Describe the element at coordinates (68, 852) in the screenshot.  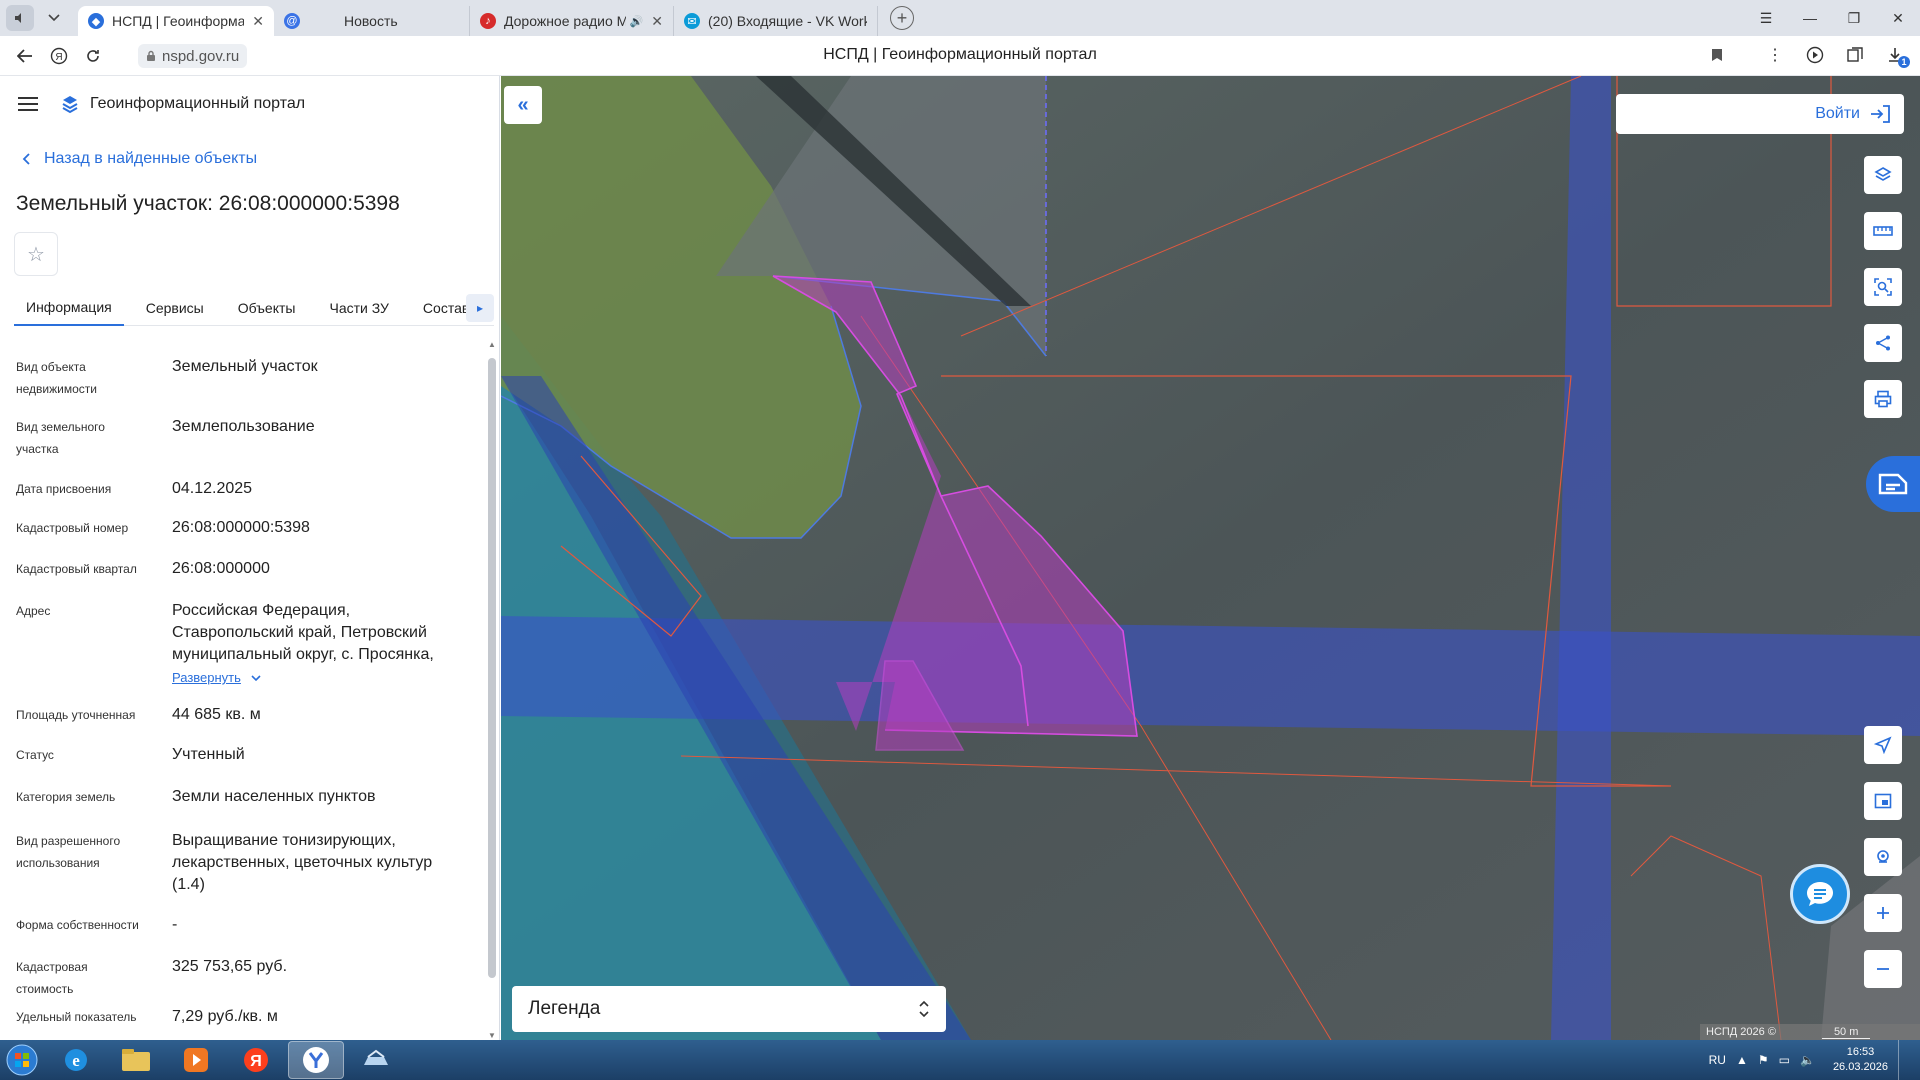
I see `row-label: Вид разрешенного использования` at that location.